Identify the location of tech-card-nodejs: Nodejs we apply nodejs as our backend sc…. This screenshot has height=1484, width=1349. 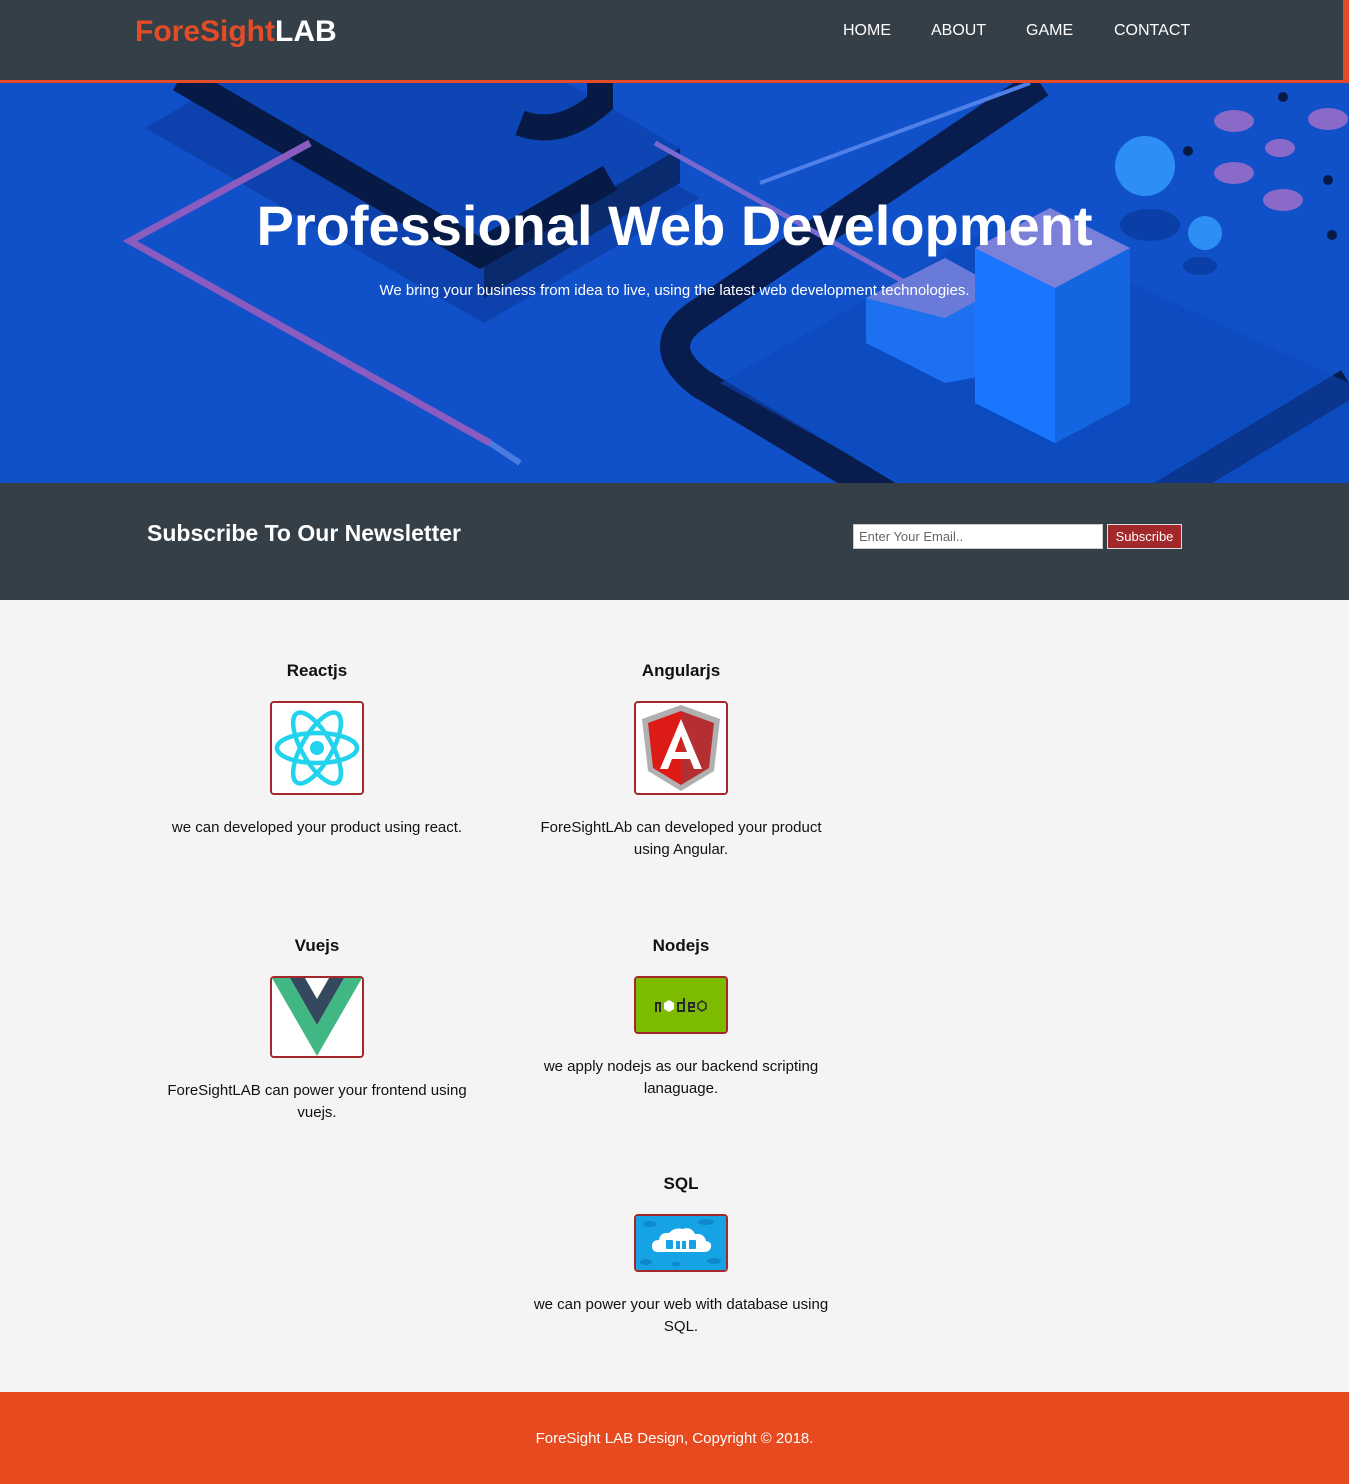
(681, 1017).